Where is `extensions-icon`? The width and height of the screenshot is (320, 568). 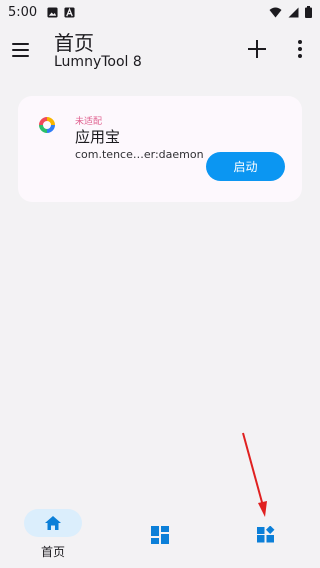
extensions-icon is located at coordinates (266, 534).